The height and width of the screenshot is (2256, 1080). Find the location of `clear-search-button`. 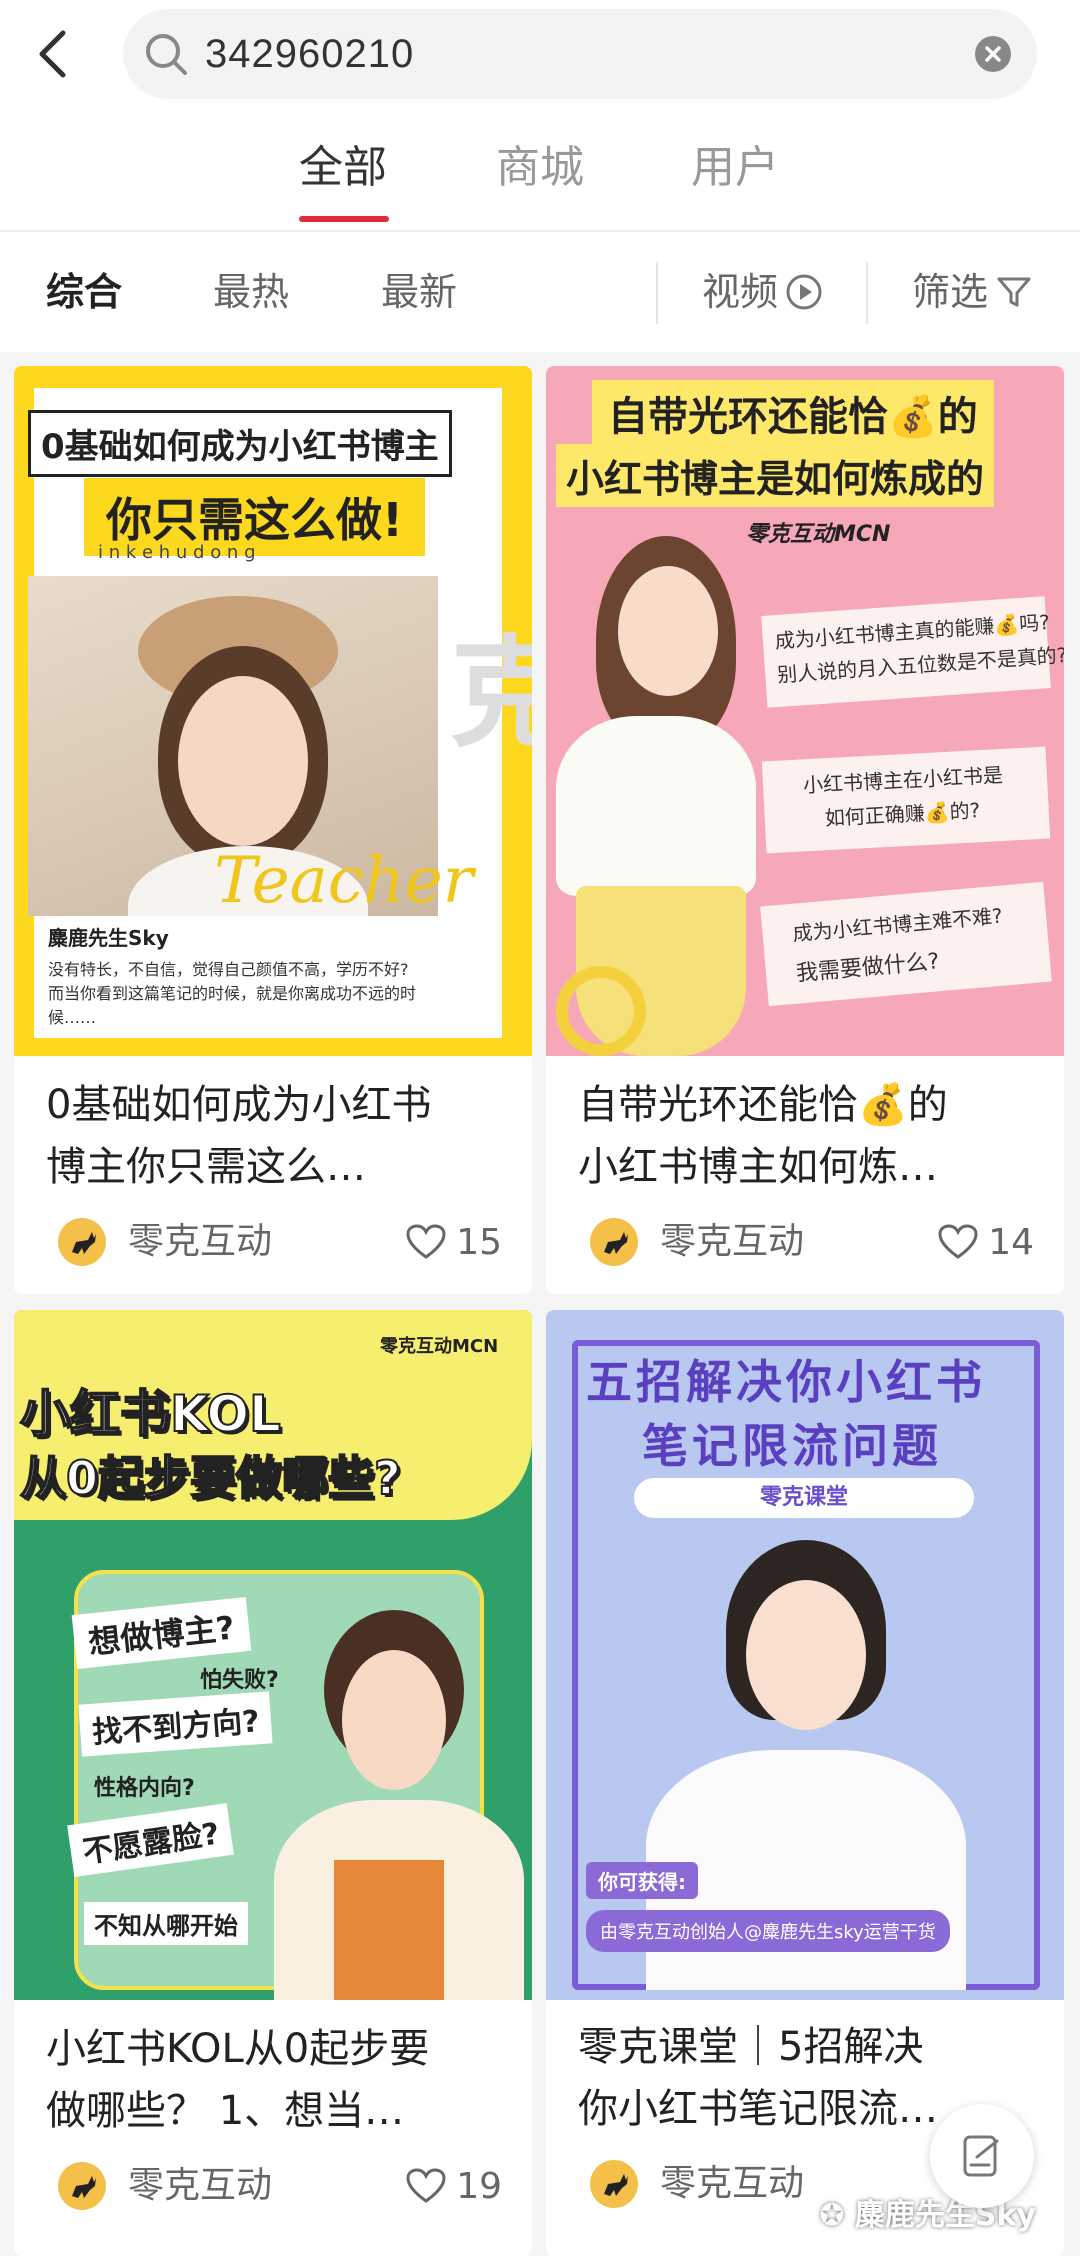

clear-search-button is located at coordinates (993, 54).